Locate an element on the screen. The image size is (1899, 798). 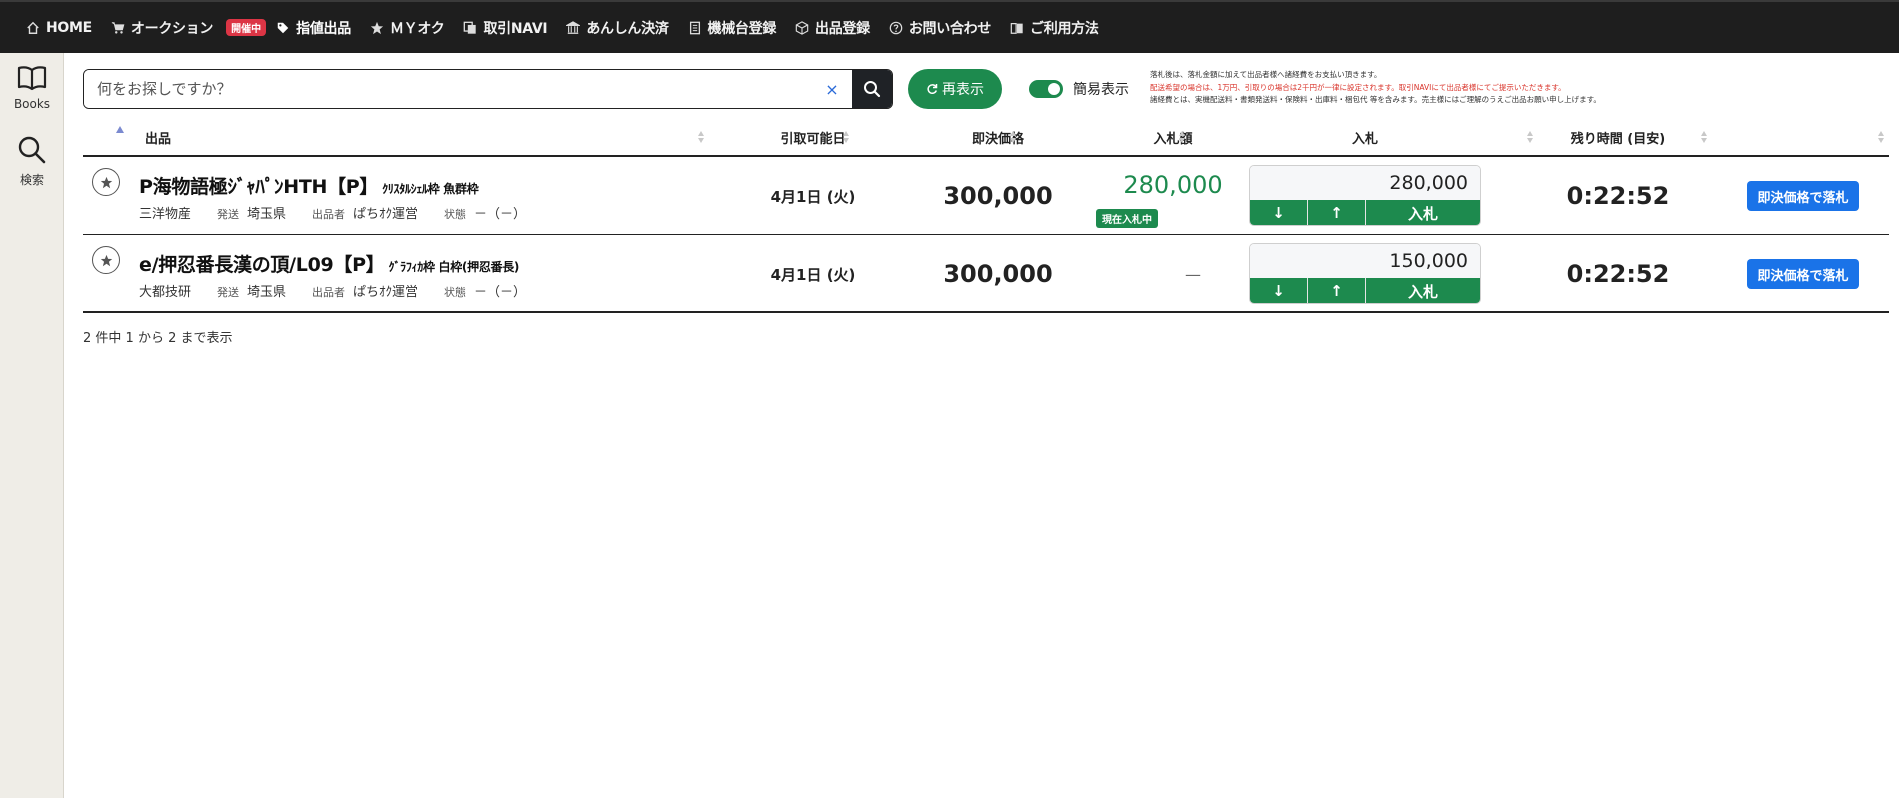
bid-amount-input: 150,000 is located at coordinates (1365, 261).